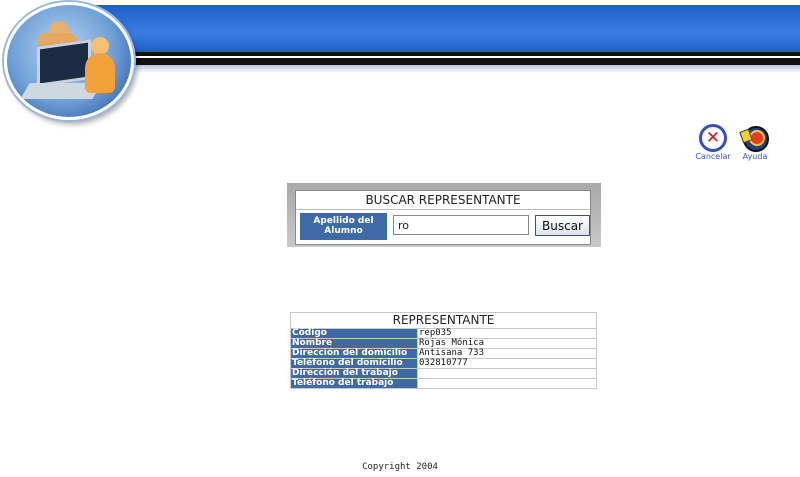 Image resolution: width=800 pixels, height=477 pixels. Describe the element at coordinates (354, 343) in the screenshot. I see `row-label: Nombre` at that location.